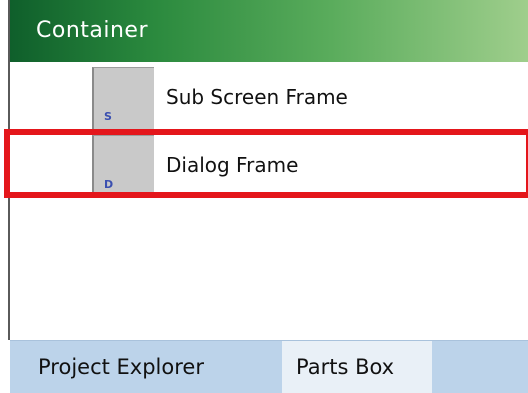 Image resolution: width=528 pixels, height=393 pixels. I want to click on bottom-tab-bar: Project Explorer Parts Box, so click(269, 366).